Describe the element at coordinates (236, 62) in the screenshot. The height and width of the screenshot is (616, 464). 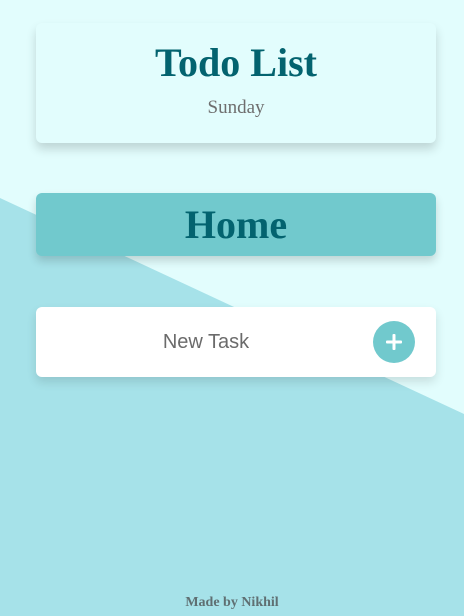
I see `page-title: Todo List` at that location.